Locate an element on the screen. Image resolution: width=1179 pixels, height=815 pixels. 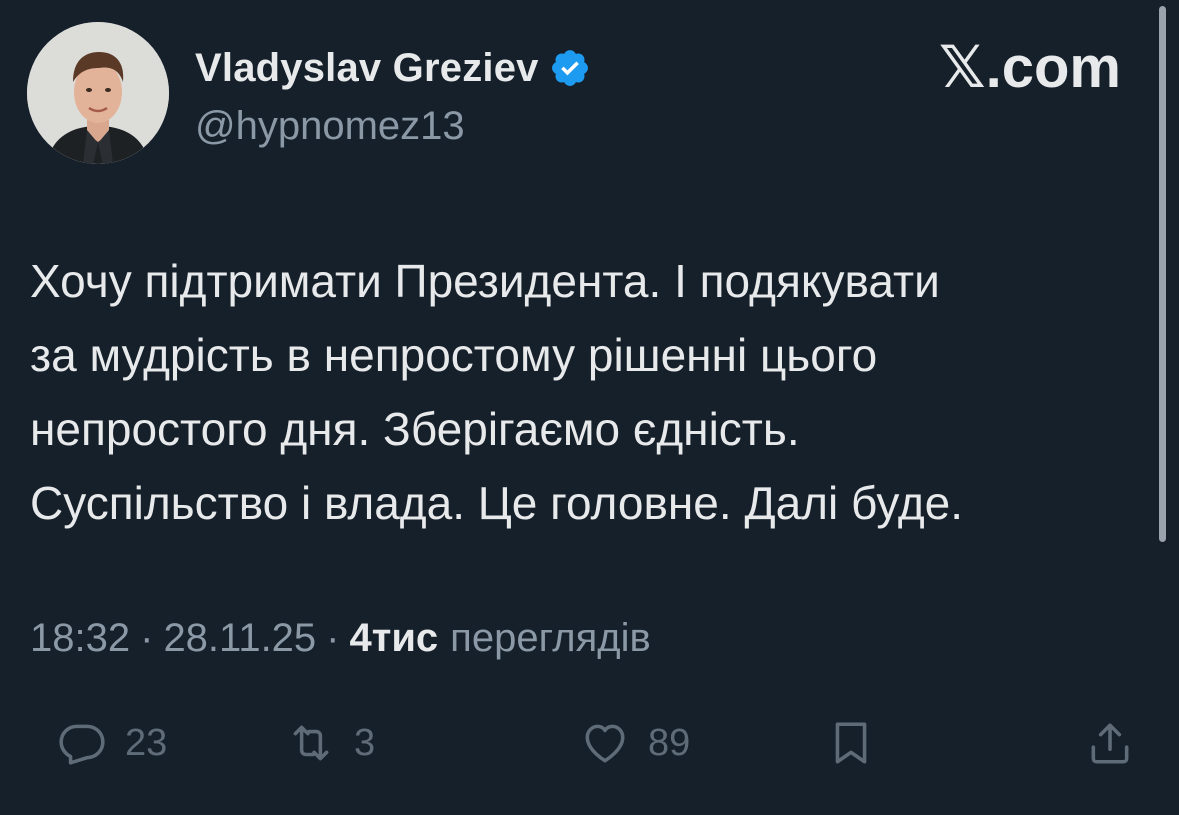
tweet-line: за мудрість в непростому рішенні цього is located at coordinates (454, 355).